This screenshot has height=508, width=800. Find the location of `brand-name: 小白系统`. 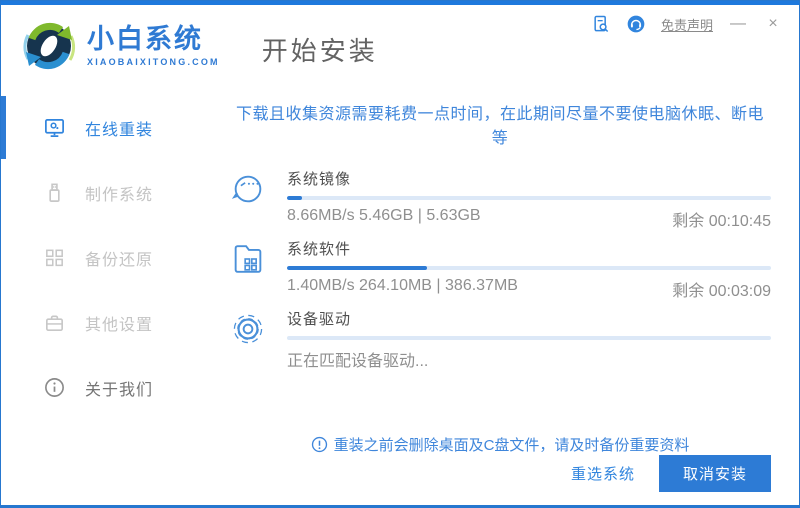

brand-name: 小白系统 is located at coordinates (145, 39).